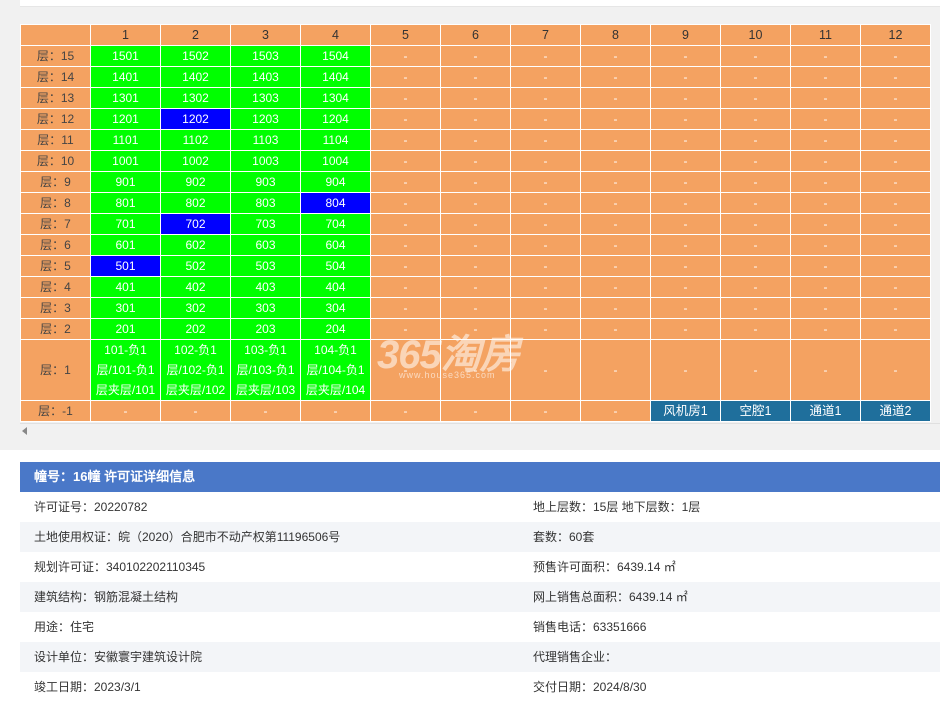 The height and width of the screenshot is (710, 940). What do you see at coordinates (195, 77) in the screenshot?
I see `unit-cell-available: 1402` at bounding box center [195, 77].